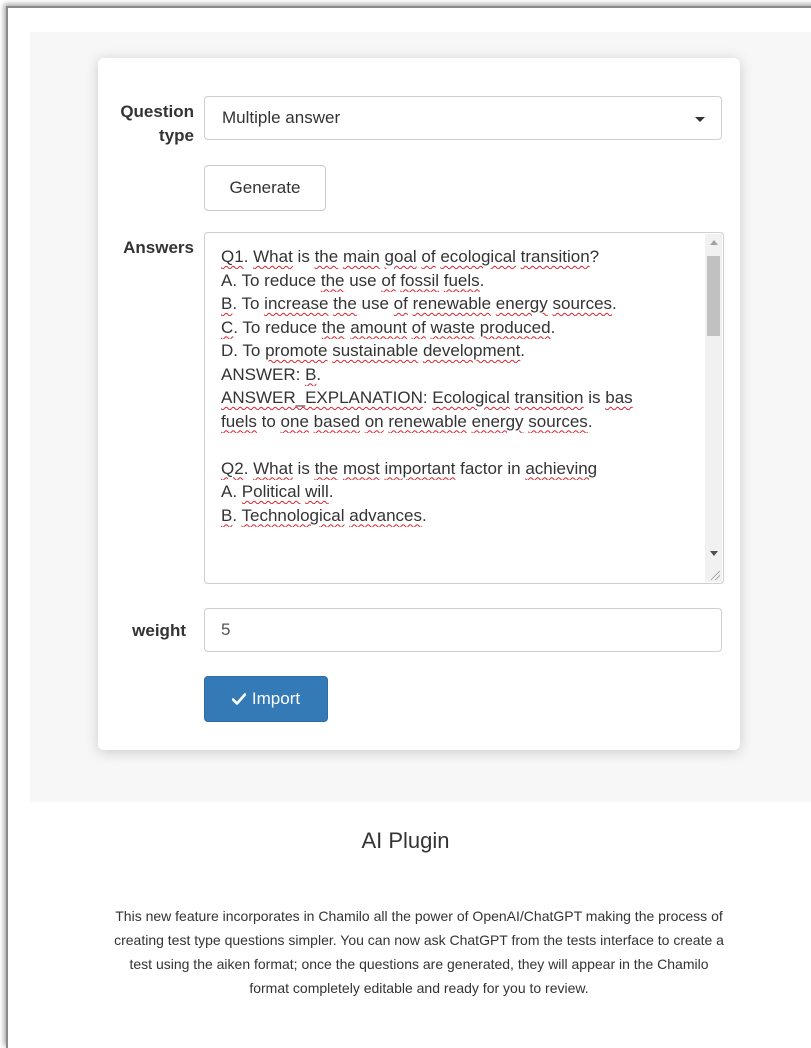 The width and height of the screenshot is (811, 1048). Describe the element at coordinates (714, 553) in the screenshot. I see `scroll-down-arrow-icon` at that location.